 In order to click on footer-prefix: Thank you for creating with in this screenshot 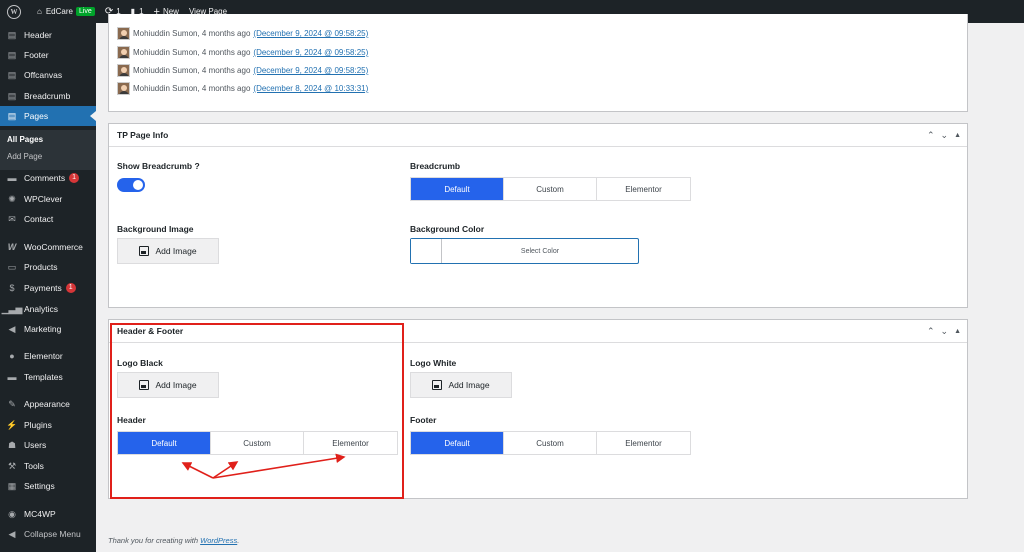, I will do `click(154, 540)`.